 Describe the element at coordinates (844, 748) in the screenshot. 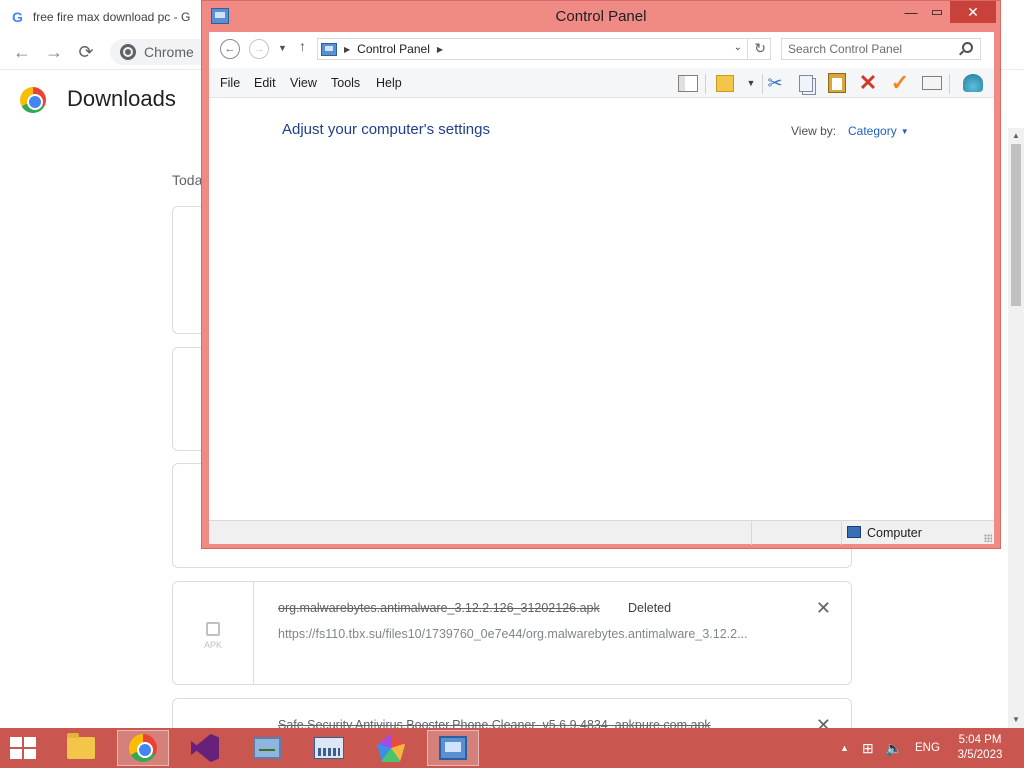

I see `show-hidden-icons-icon: ▲` at that location.